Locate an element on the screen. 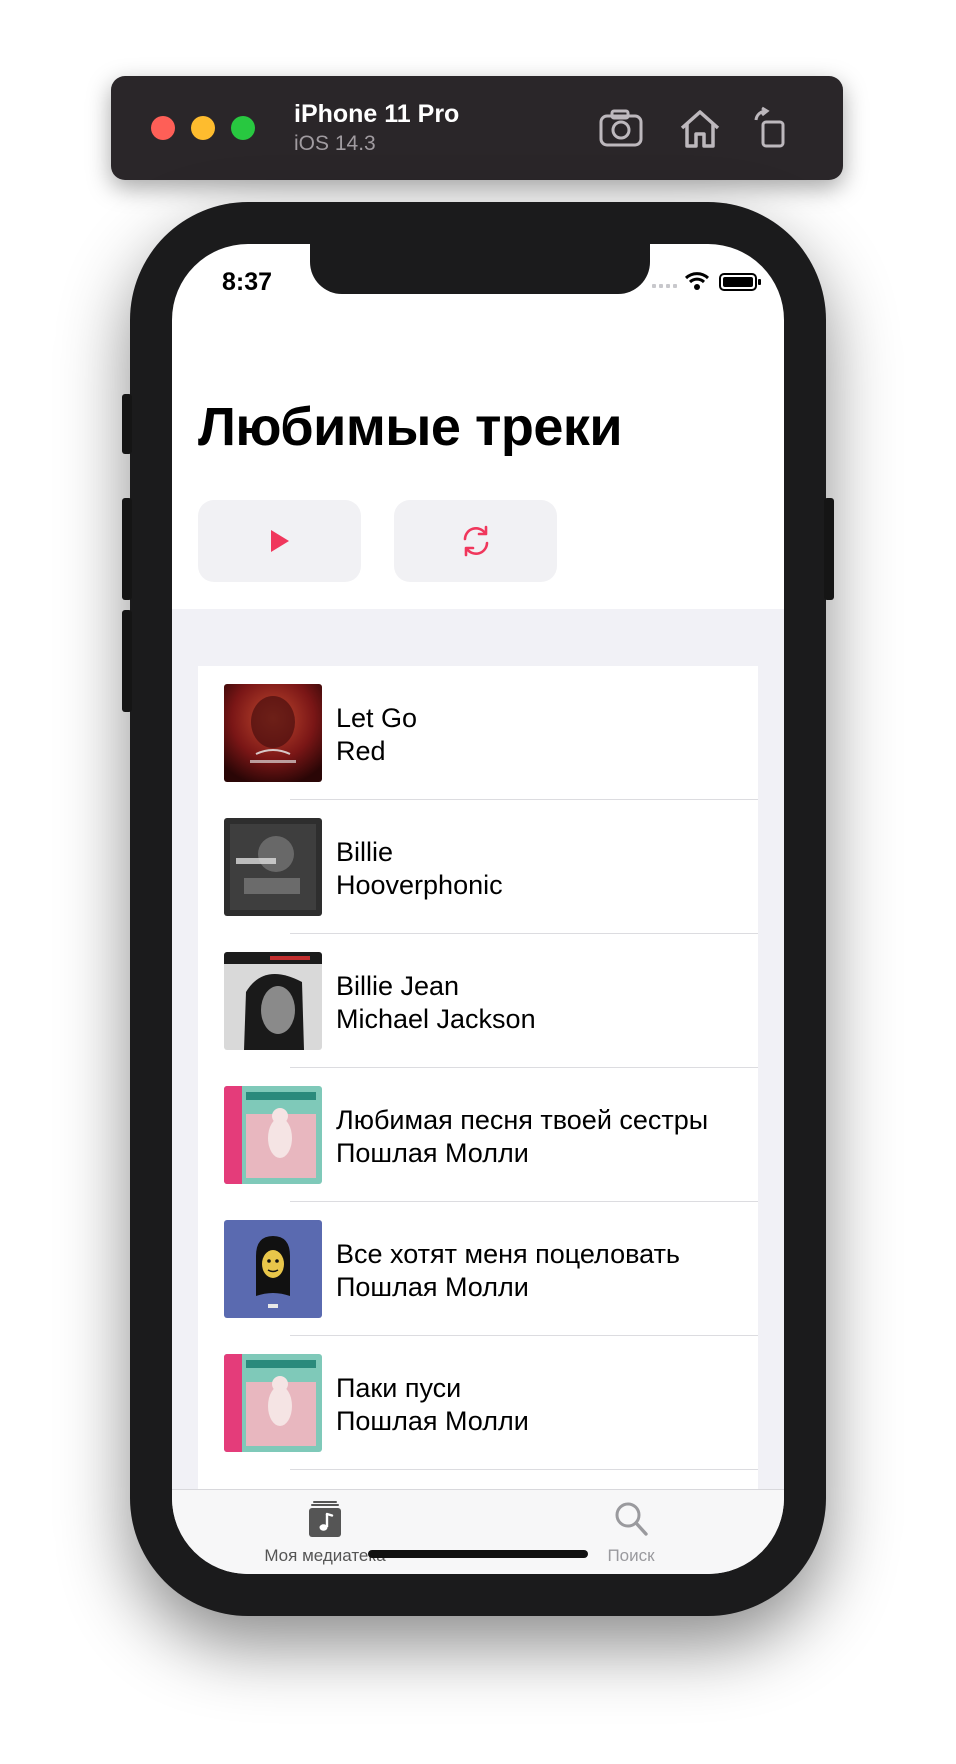 The image size is (956, 1764). track-artist: Red is located at coordinates (361, 751).